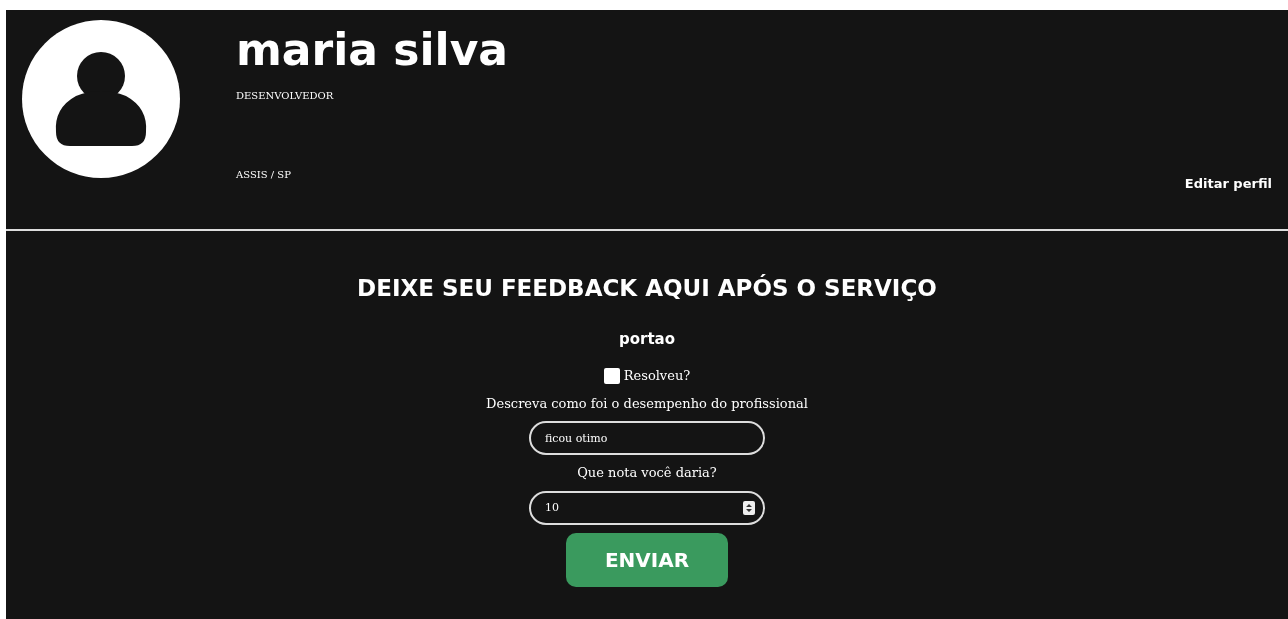 The width and height of the screenshot is (1288, 619). What do you see at coordinates (657, 376) in the screenshot?
I see `checkbox-label: Resolveu?` at bounding box center [657, 376].